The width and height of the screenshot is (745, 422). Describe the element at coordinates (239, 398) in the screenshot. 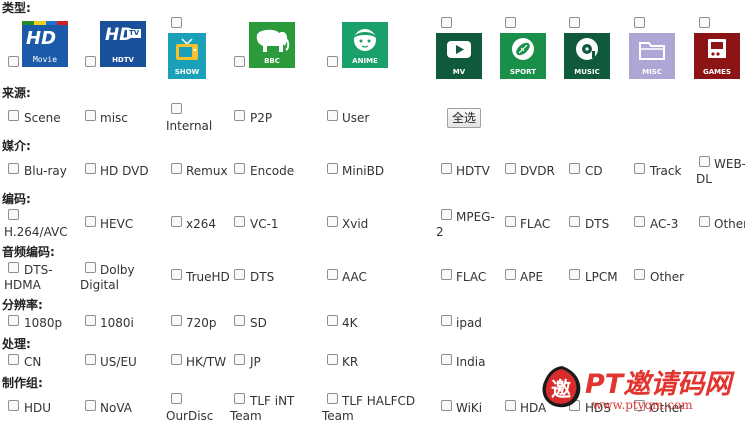

I see `team-checkbox-tlfint` at that location.